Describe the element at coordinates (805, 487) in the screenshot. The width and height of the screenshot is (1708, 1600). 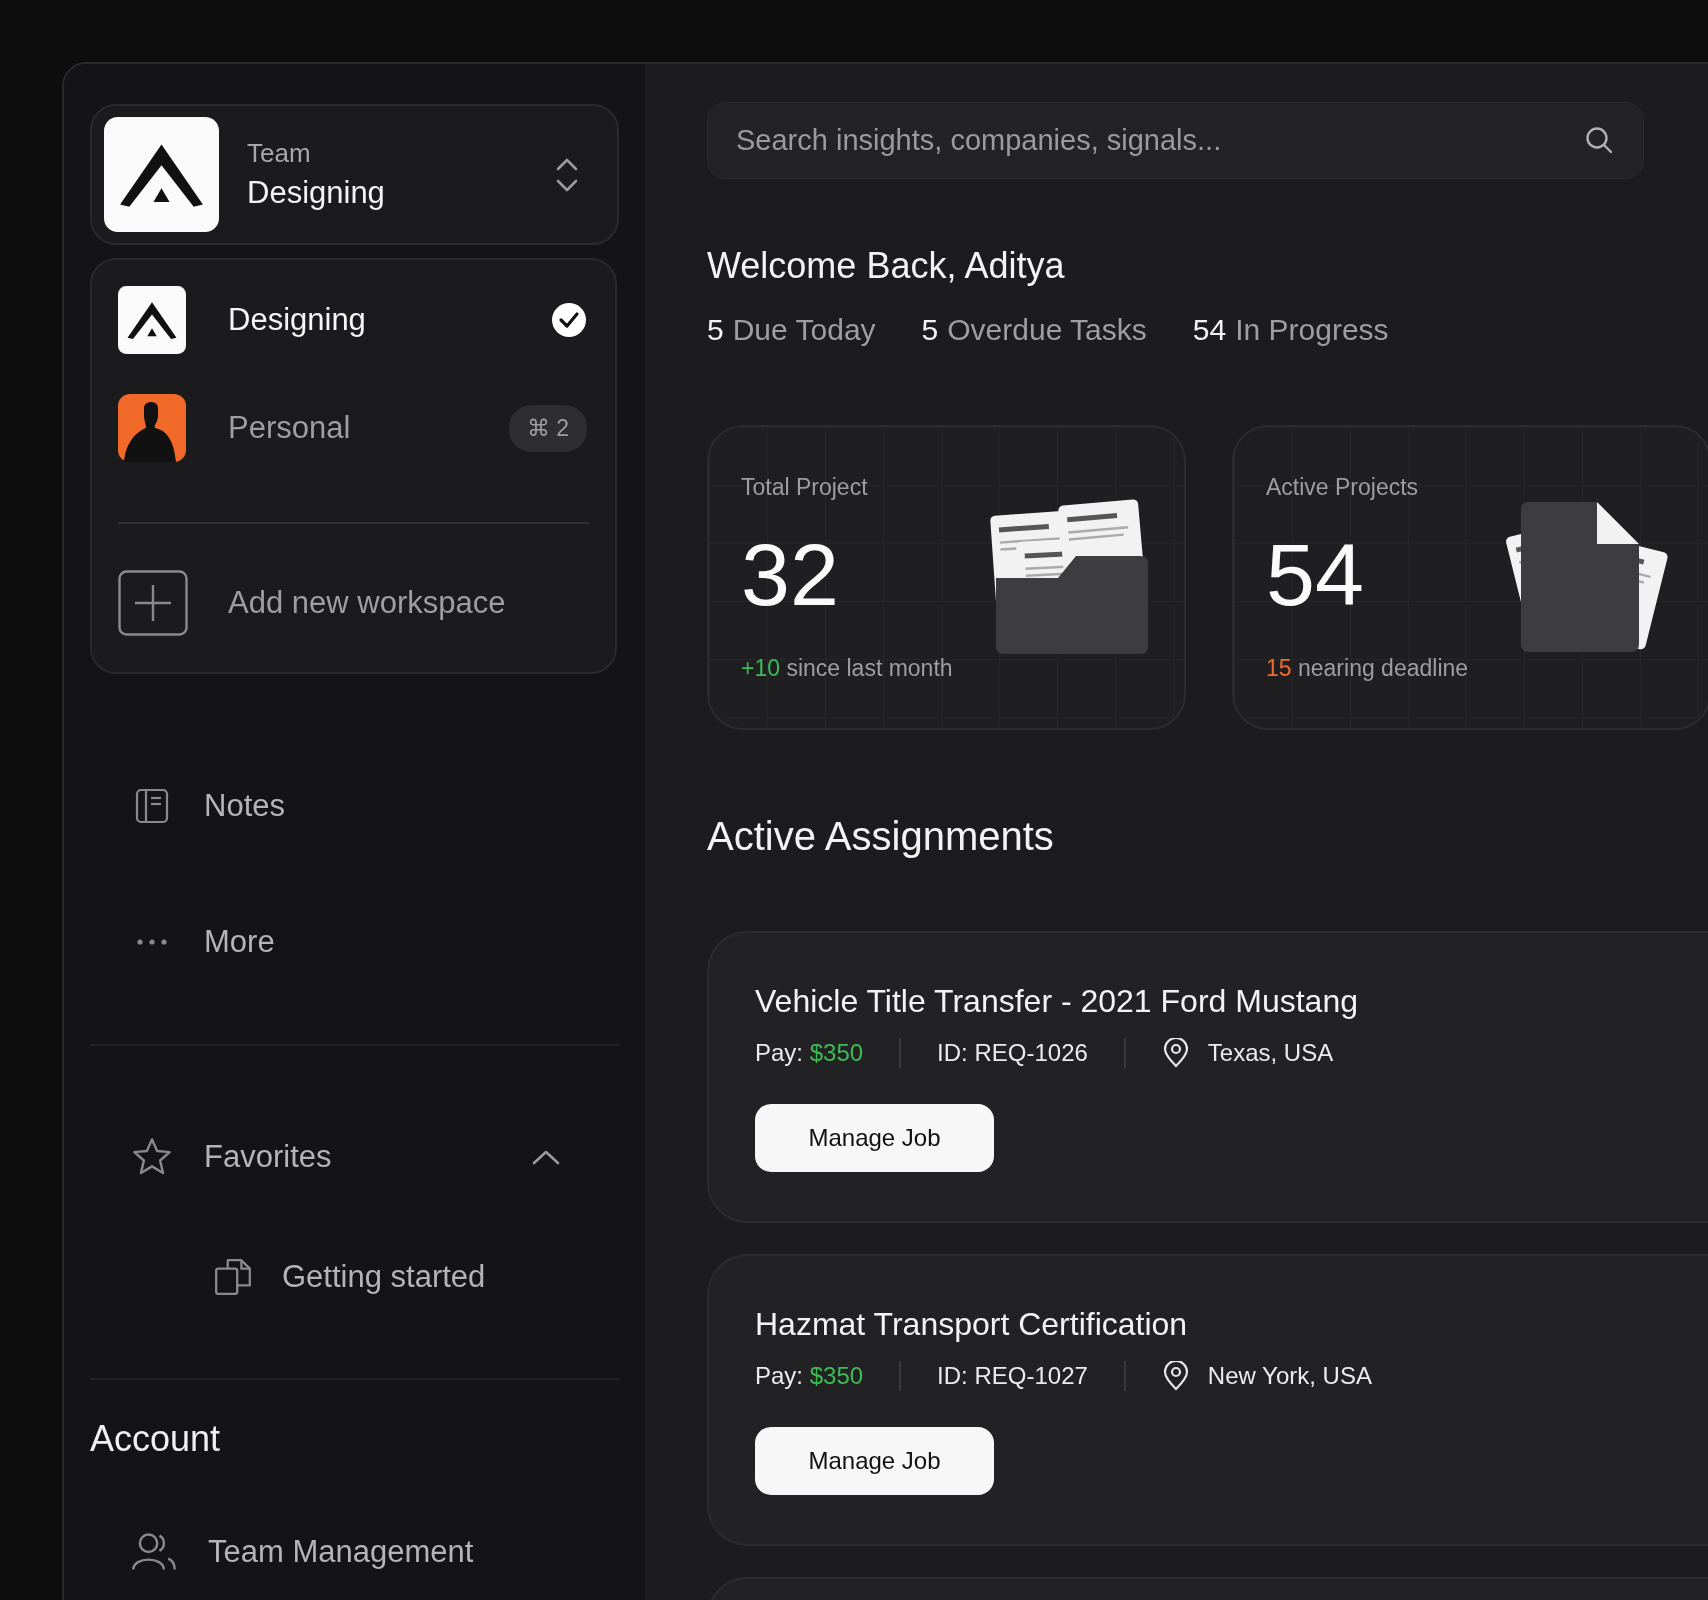
I see `card-title: Total Project` at that location.